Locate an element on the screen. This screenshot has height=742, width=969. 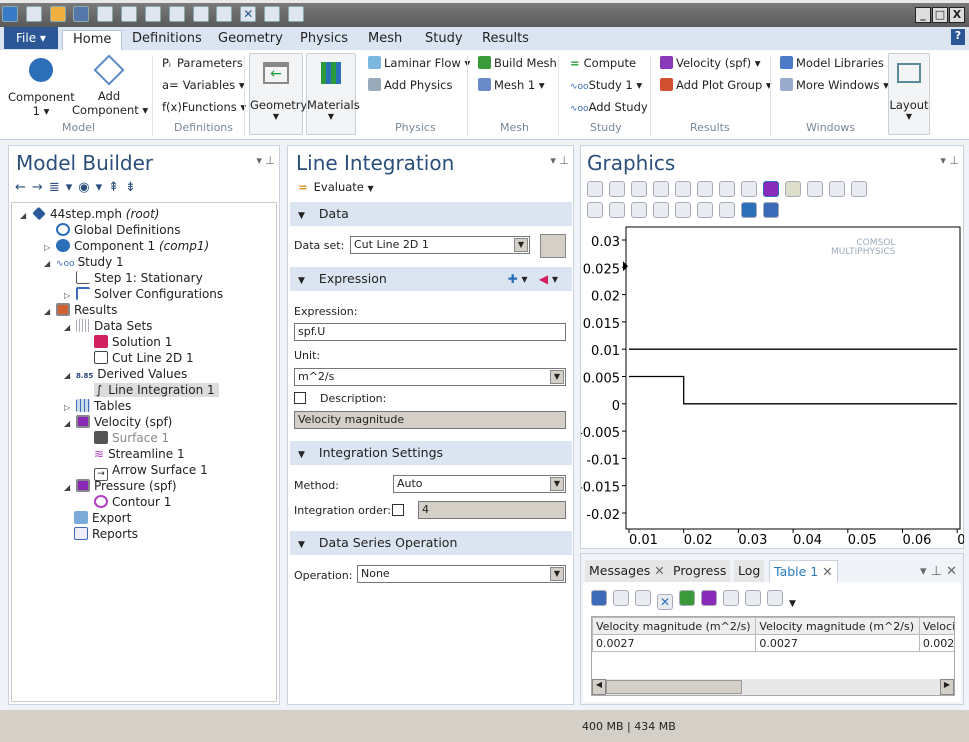
show-icon is located at coordinates (661, 210).